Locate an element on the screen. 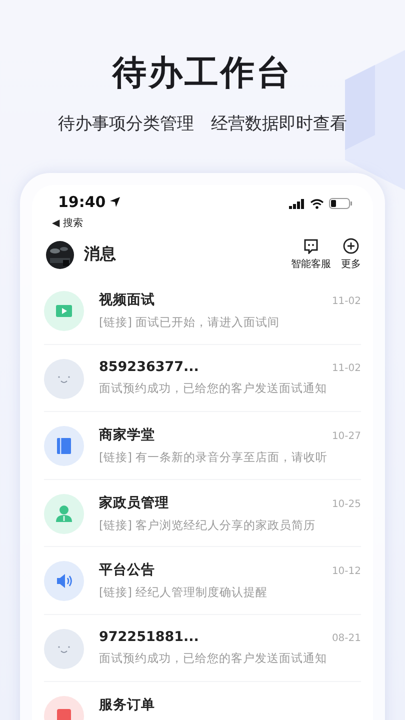 The height and width of the screenshot is (720, 405). subtitle: 待办事项分类管理 经营数据即时查看 is located at coordinates (202, 124).